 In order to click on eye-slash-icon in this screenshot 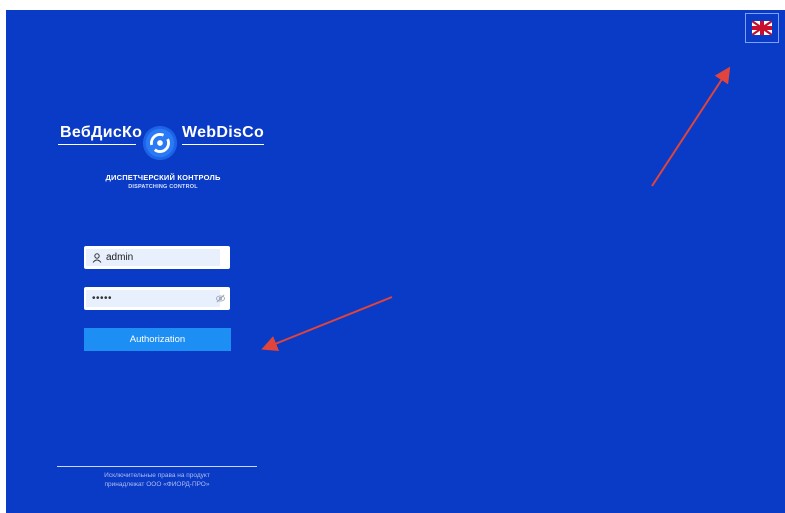, I will do `click(220, 298)`.